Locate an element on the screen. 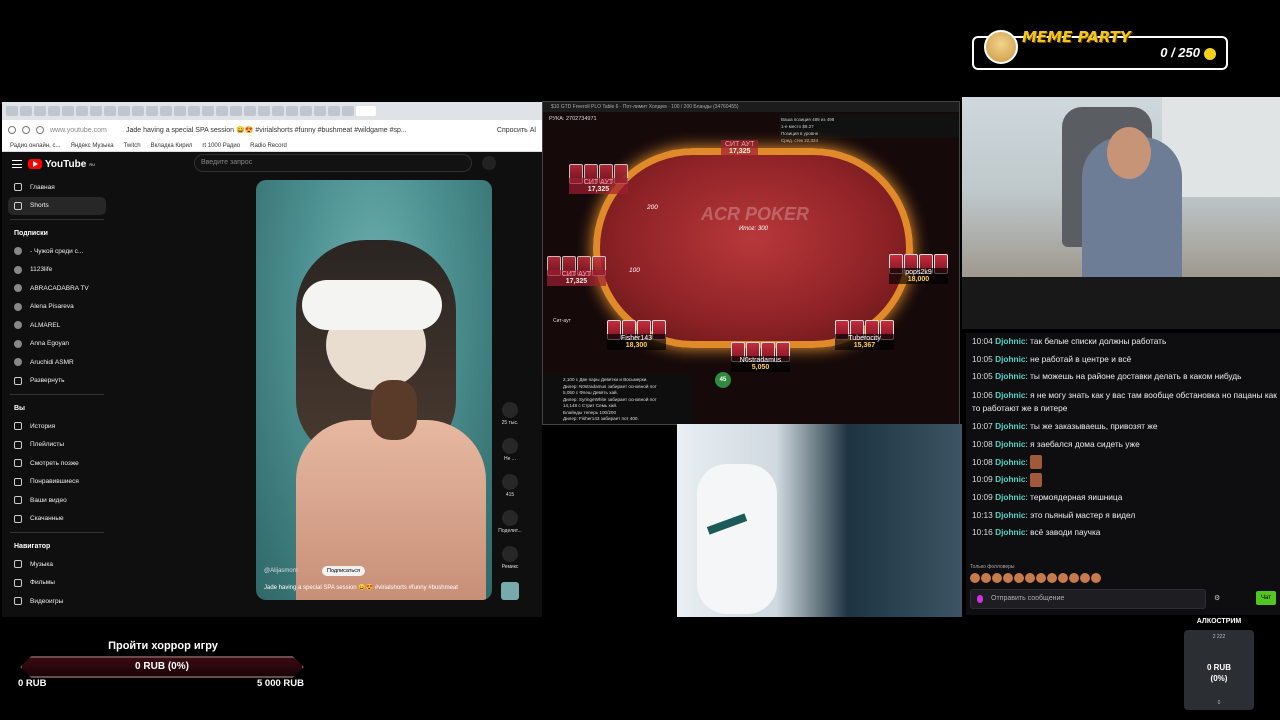 The image size is (1280, 720). menu-icon is located at coordinates (17, 164).